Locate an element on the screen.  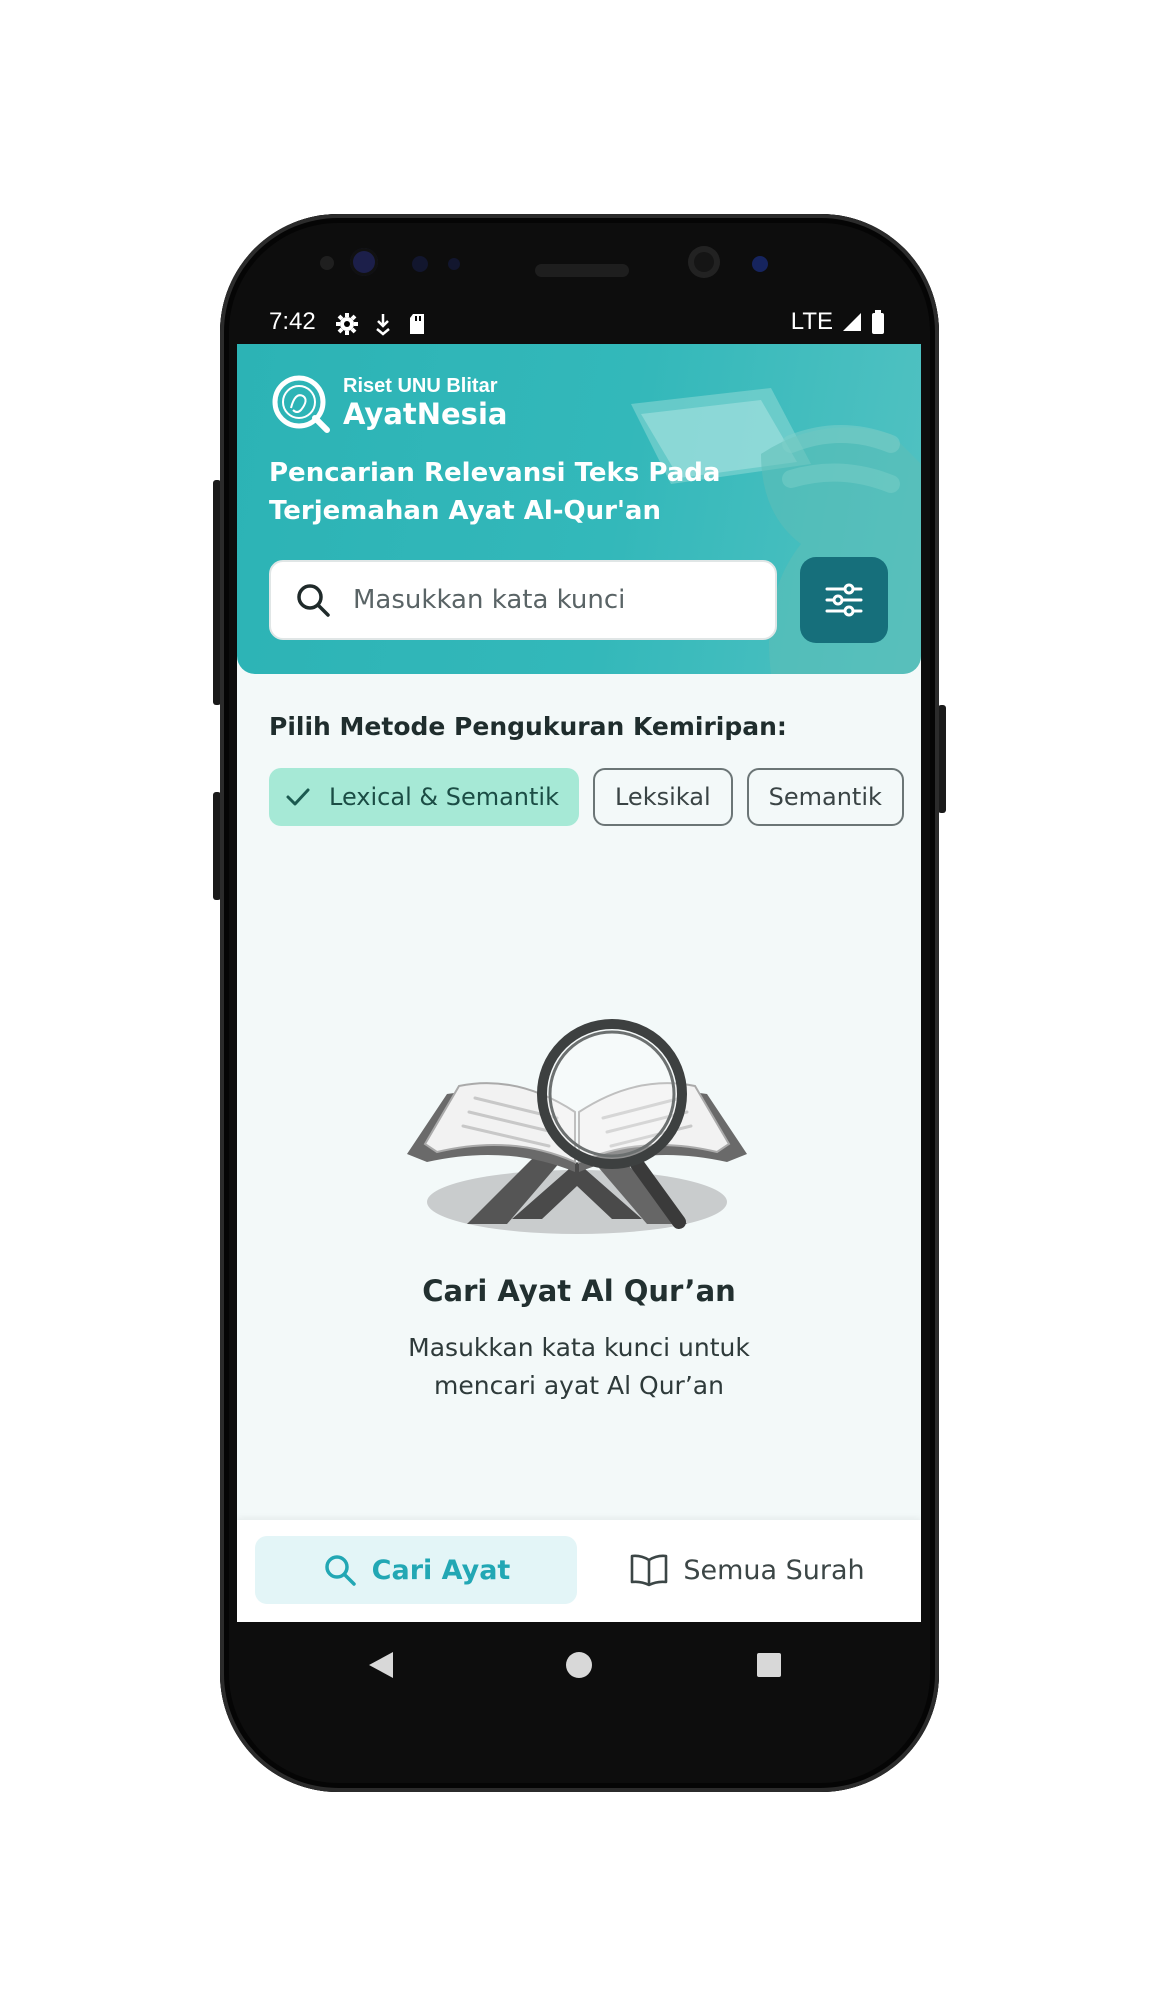
power-button is located at coordinates (942, 759).